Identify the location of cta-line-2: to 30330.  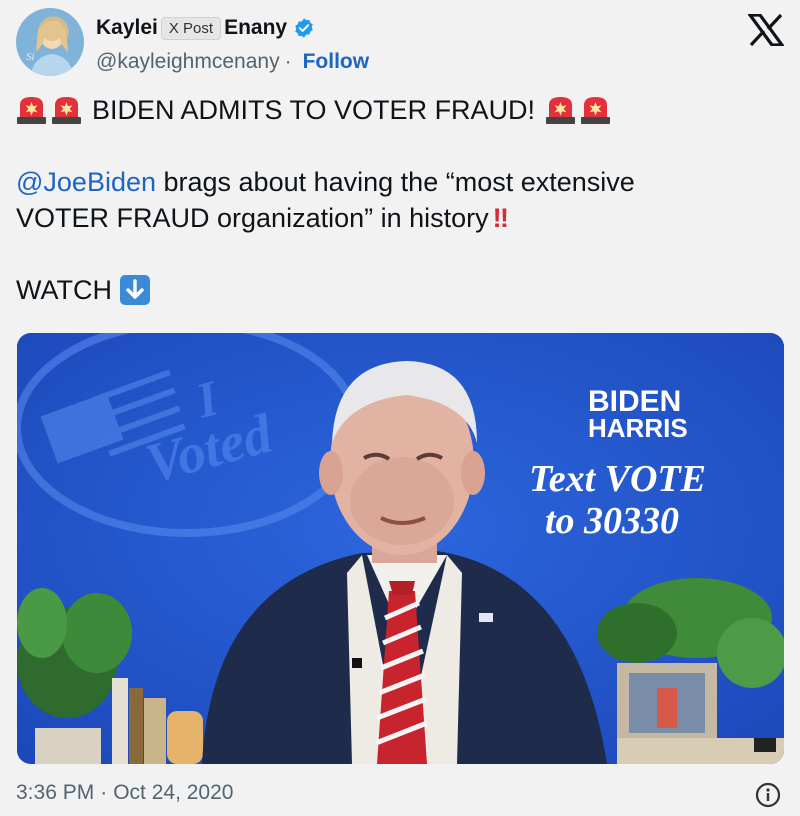
(612, 521).